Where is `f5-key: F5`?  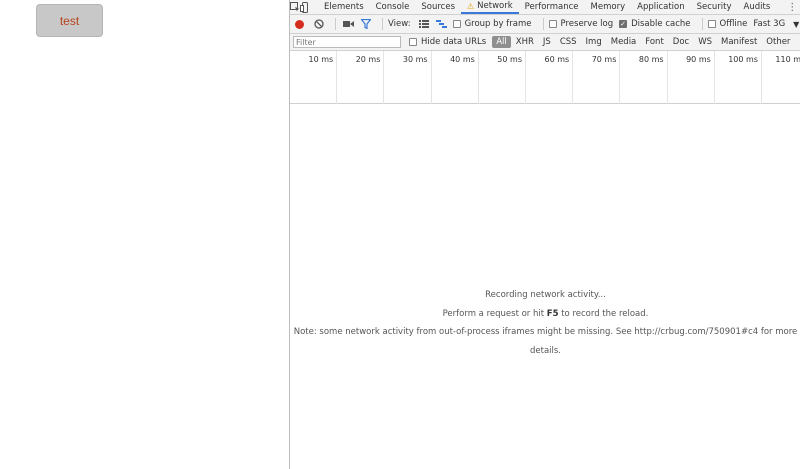
f5-key: F5 is located at coordinates (552, 313).